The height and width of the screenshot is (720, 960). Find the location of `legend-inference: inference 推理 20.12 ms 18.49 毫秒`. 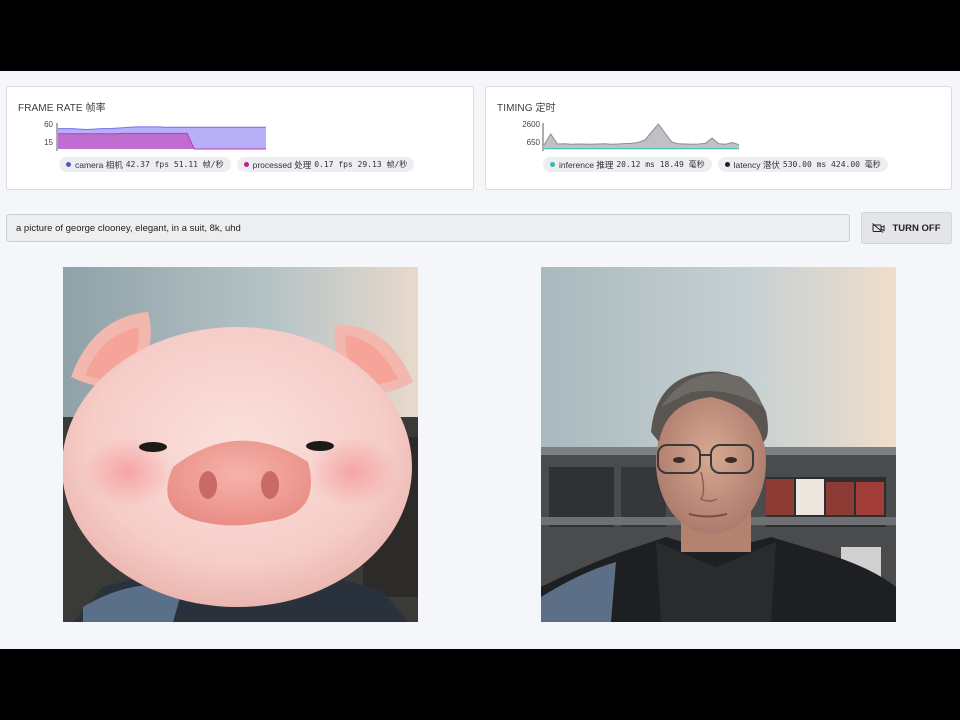

legend-inference: inference 推理 20.12 ms 18.49 毫秒 is located at coordinates (627, 164).